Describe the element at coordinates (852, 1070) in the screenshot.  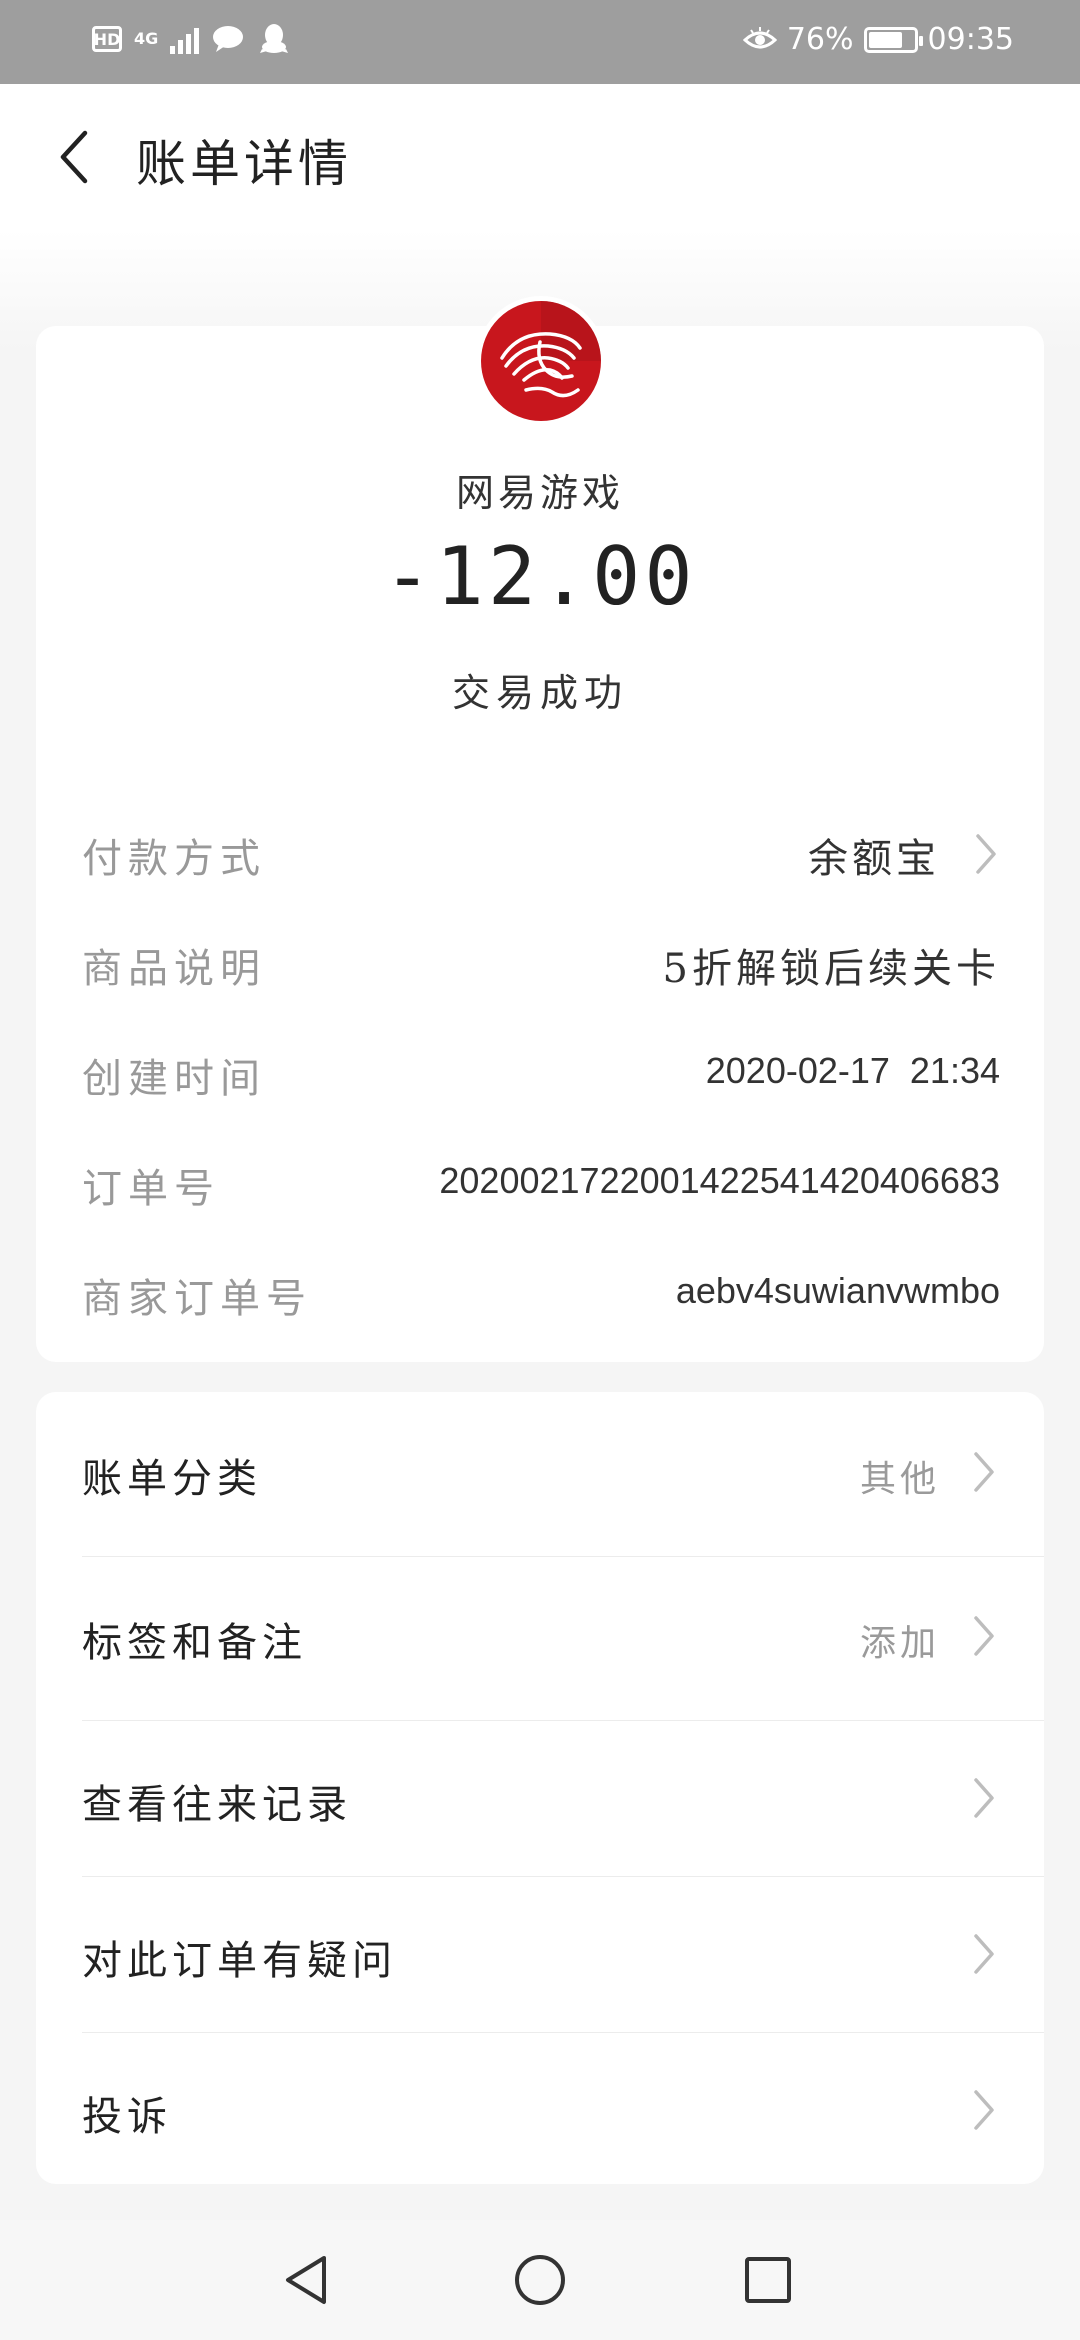
I see `detail-value: 2020-02-17 21:34` at that location.